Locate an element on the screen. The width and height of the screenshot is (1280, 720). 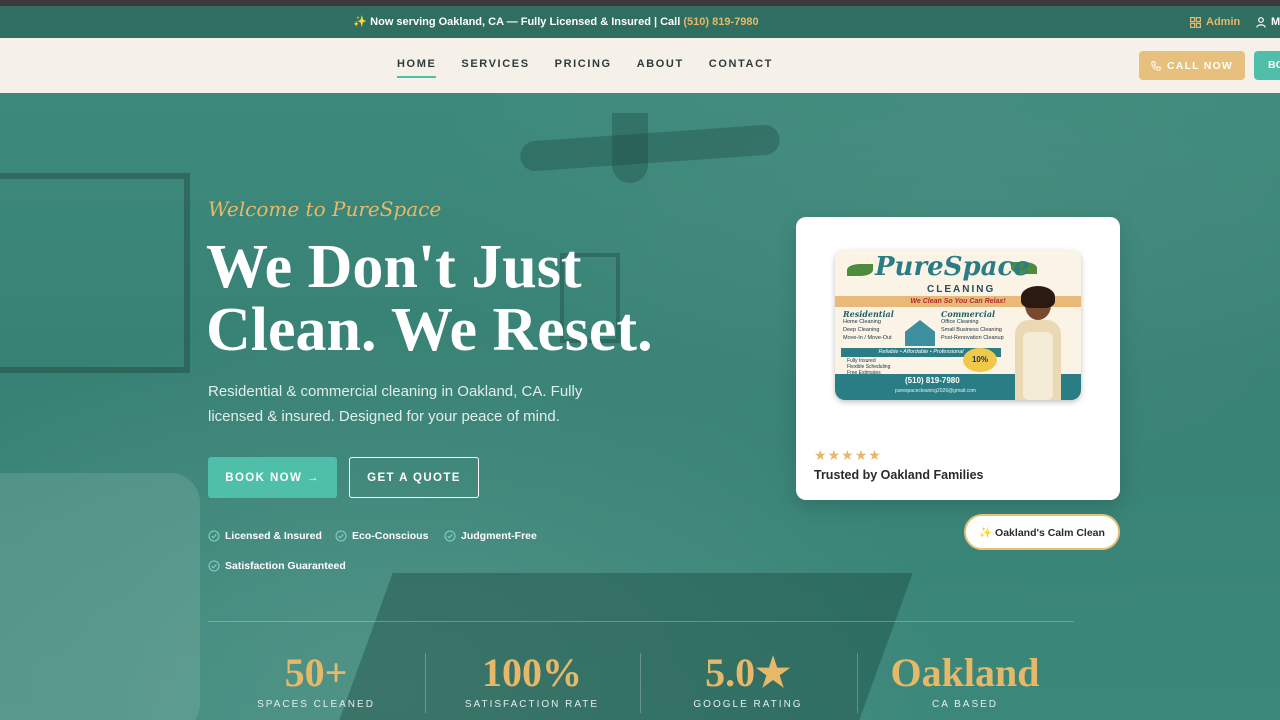
flyer-phone: (510) 819-7980 is located at coordinates (932, 380).